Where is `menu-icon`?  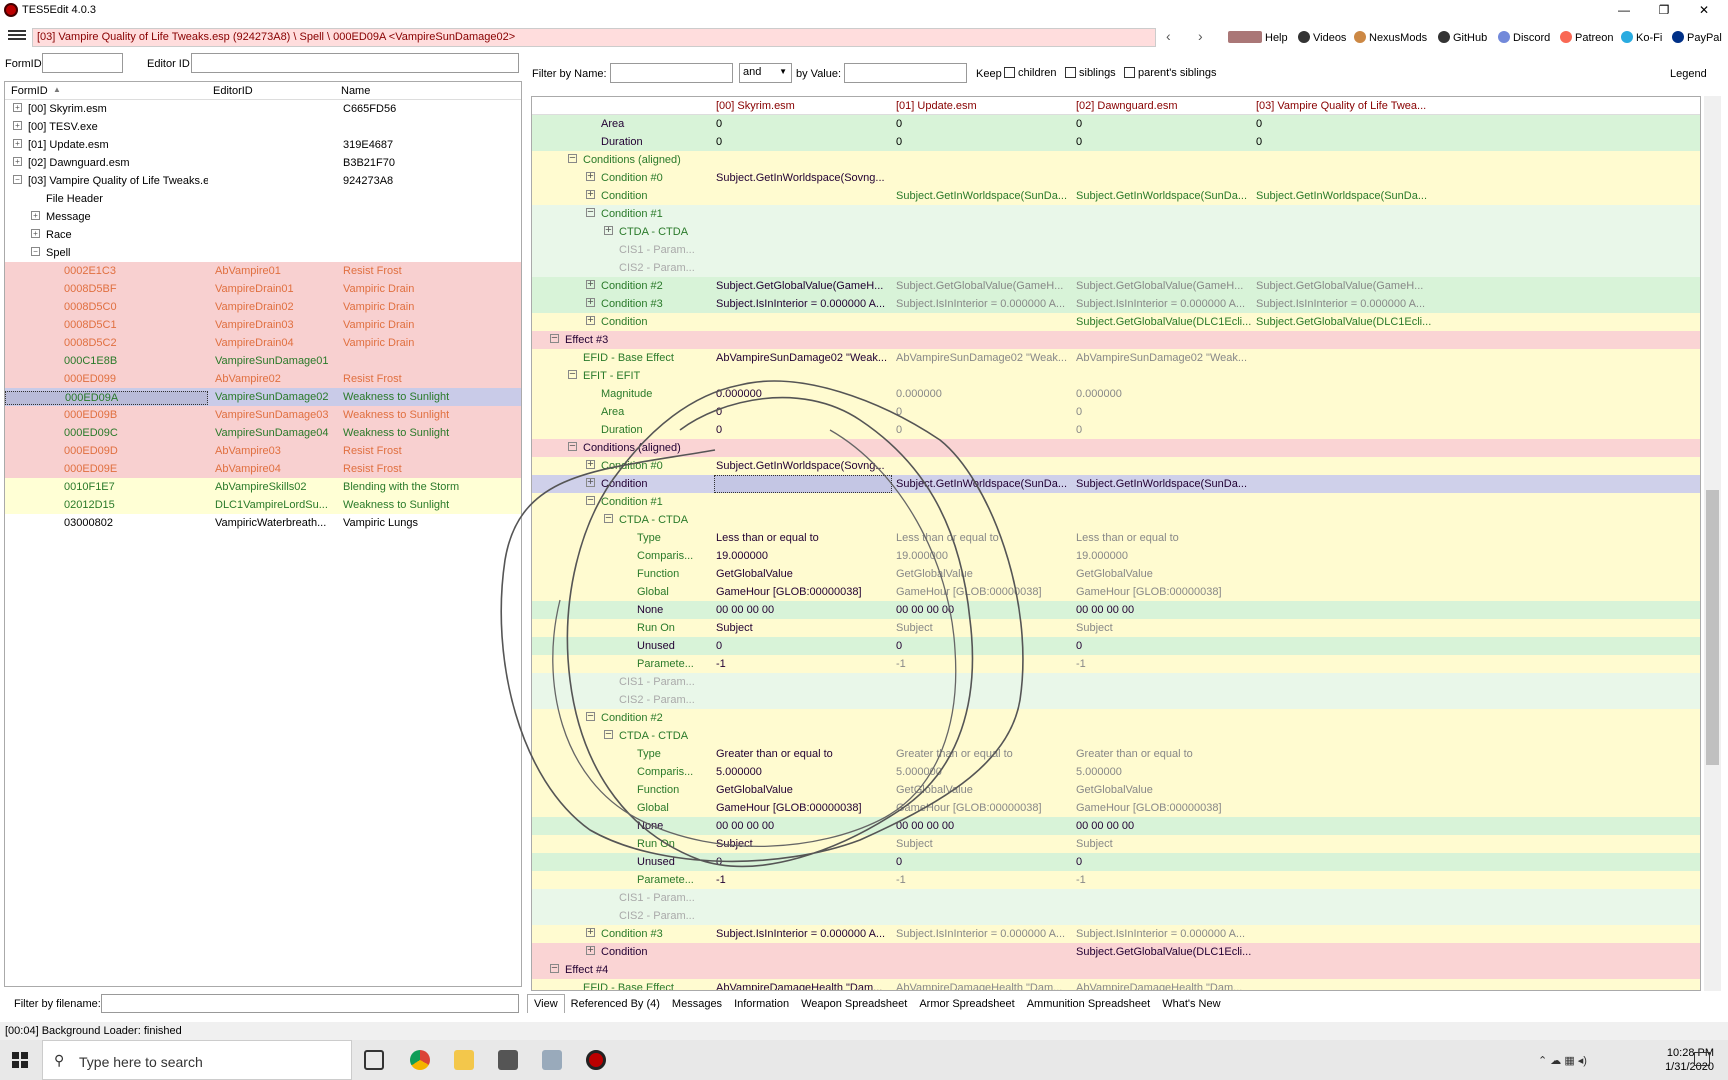 menu-icon is located at coordinates (17, 35).